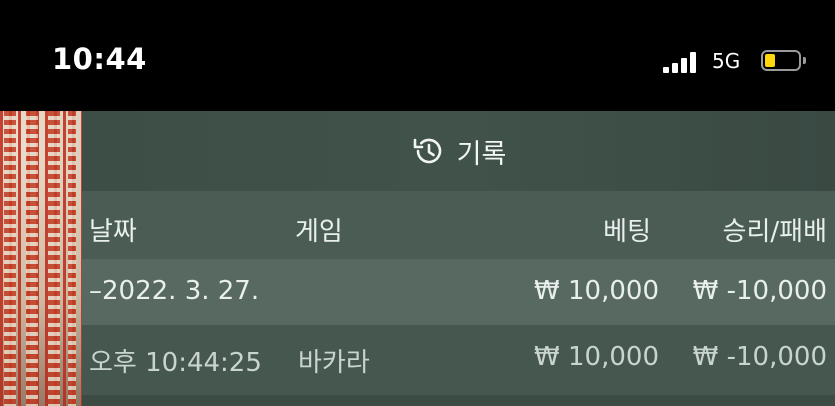  What do you see at coordinates (774, 232) in the screenshot?
I see `column-header-result: 승리/패배` at bounding box center [774, 232].